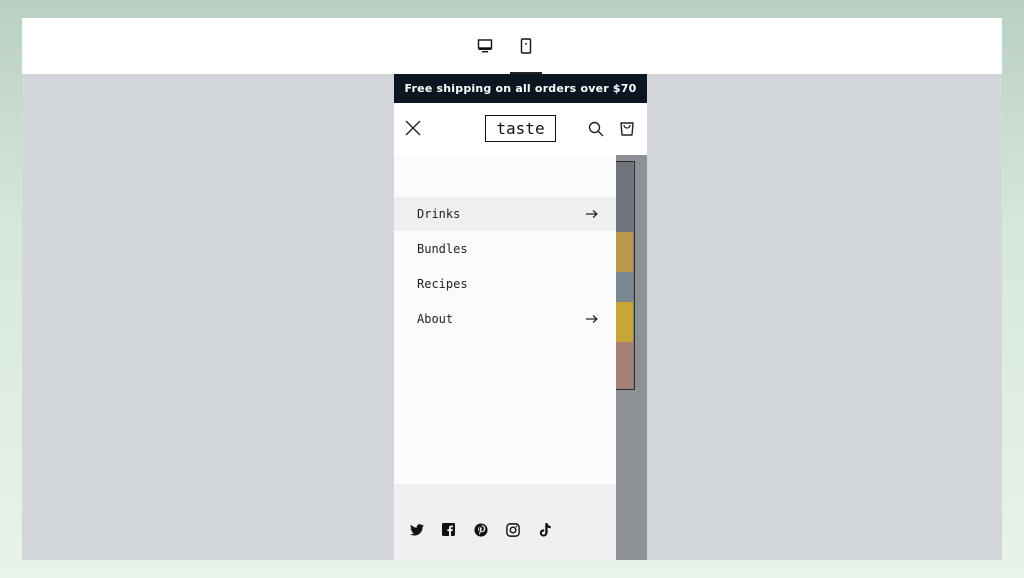 Image resolution: width=1024 pixels, height=578 pixels. I want to click on twitter-icon, so click(416, 529).